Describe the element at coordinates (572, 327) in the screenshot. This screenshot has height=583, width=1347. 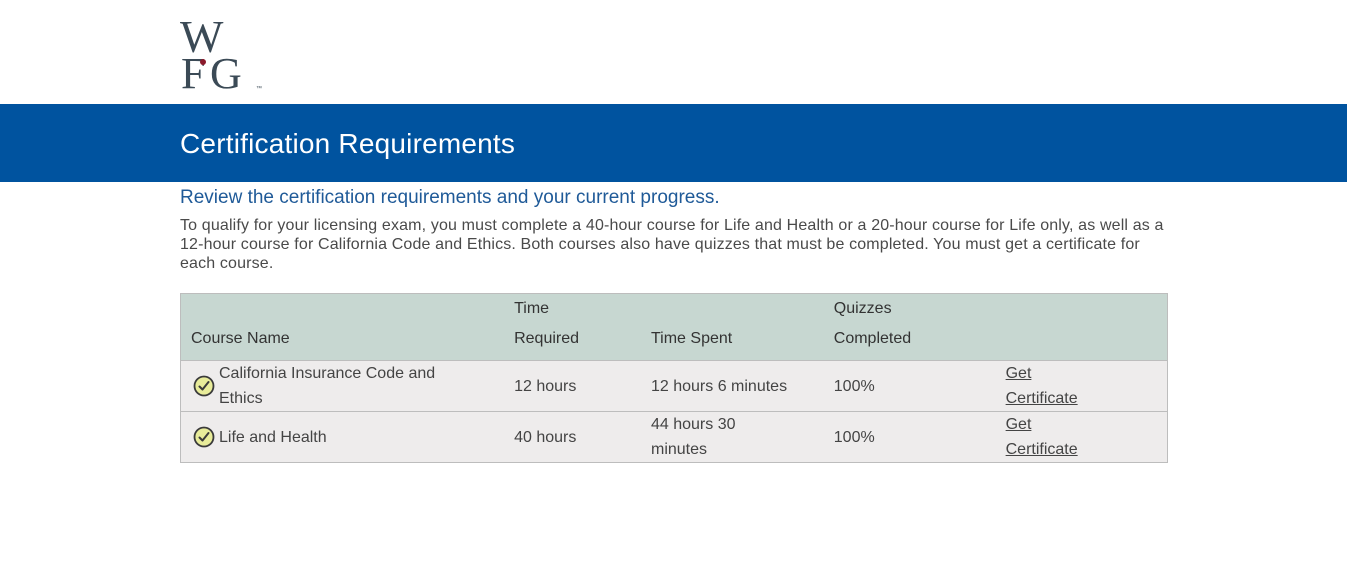
I see `header-time-required: Time Required` at that location.